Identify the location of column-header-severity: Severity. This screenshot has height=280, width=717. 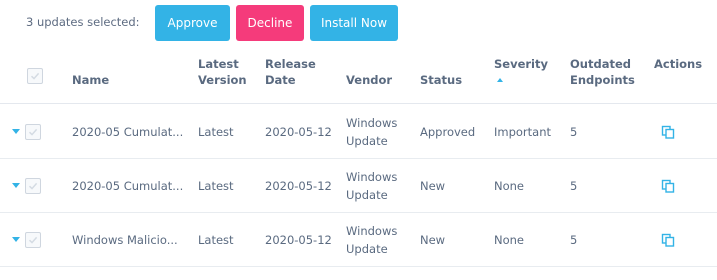
(521, 69).